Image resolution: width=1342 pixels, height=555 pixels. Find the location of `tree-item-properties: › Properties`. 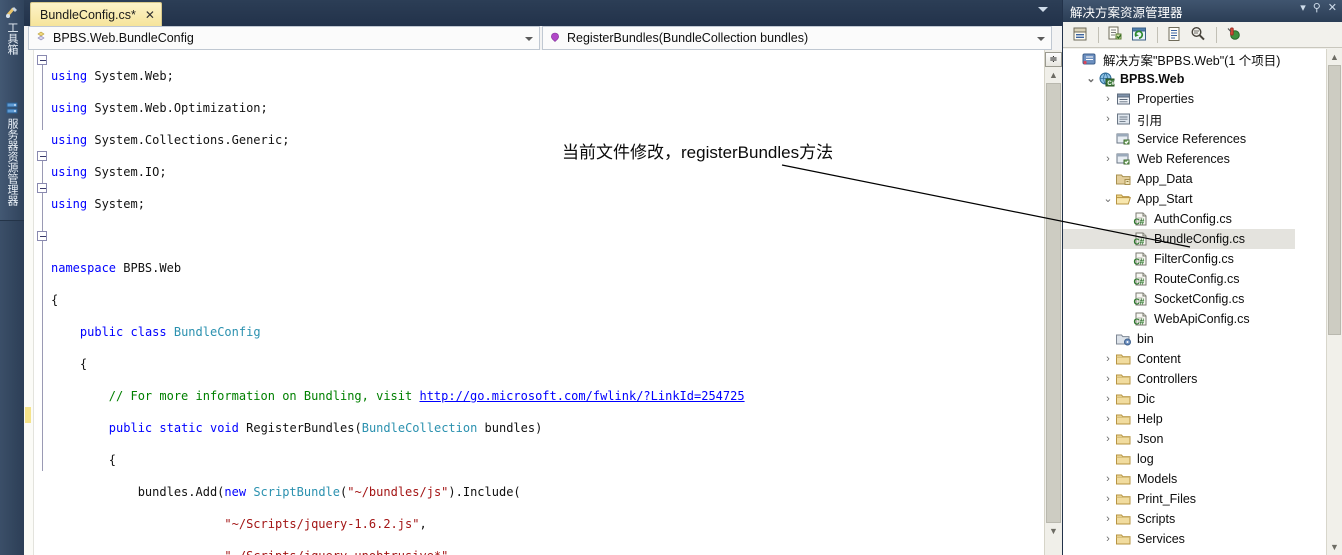

tree-item-properties: › Properties is located at coordinates (1202, 99).